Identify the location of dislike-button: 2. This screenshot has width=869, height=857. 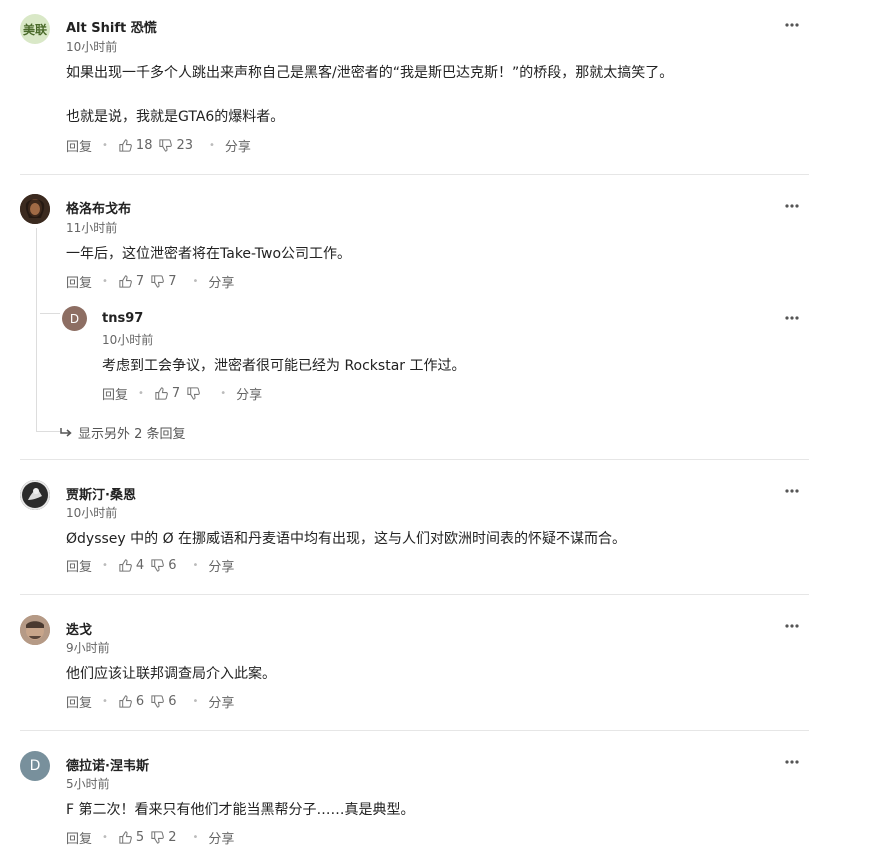
(163, 837).